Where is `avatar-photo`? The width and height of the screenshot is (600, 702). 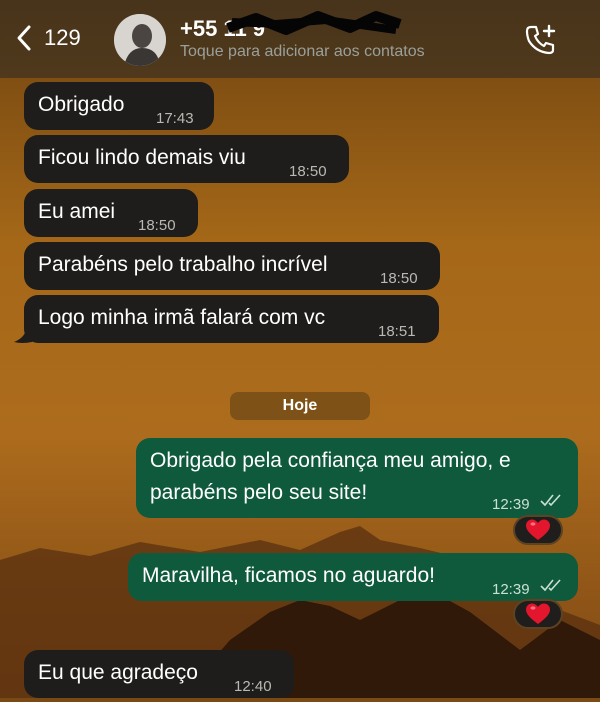
avatar-photo is located at coordinates (140, 40).